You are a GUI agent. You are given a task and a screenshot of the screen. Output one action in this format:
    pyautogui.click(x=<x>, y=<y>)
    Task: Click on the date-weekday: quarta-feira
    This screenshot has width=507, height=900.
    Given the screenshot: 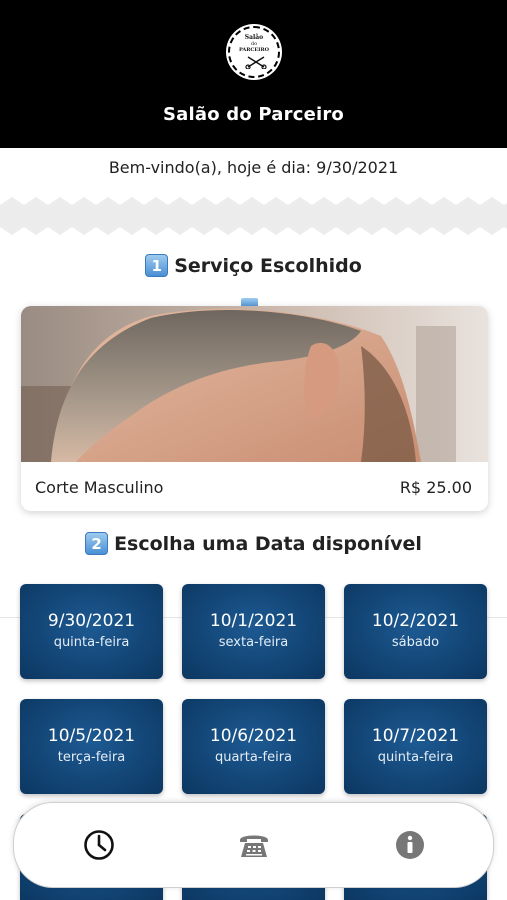 What is the action you would take?
    pyautogui.click(x=253, y=757)
    